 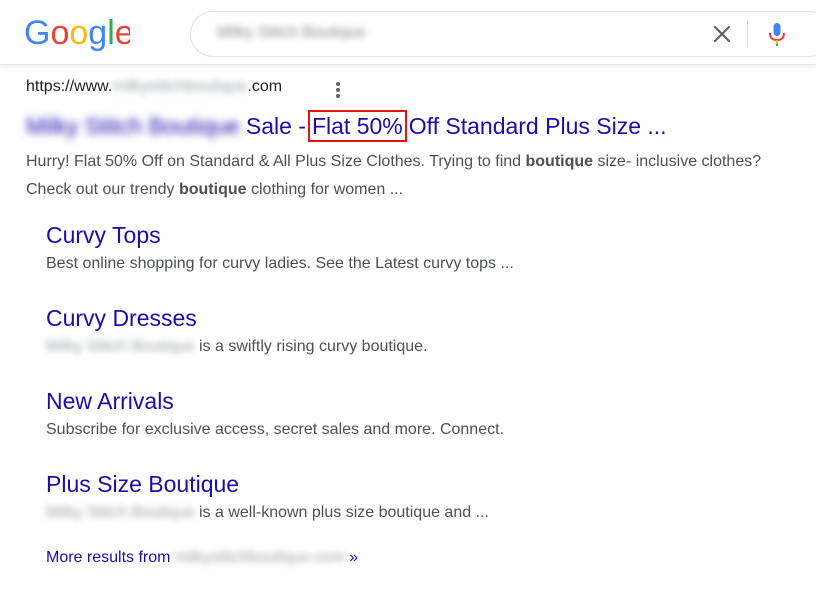 I want to click on snippet-bold-2: boutique, so click(x=212, y=189).